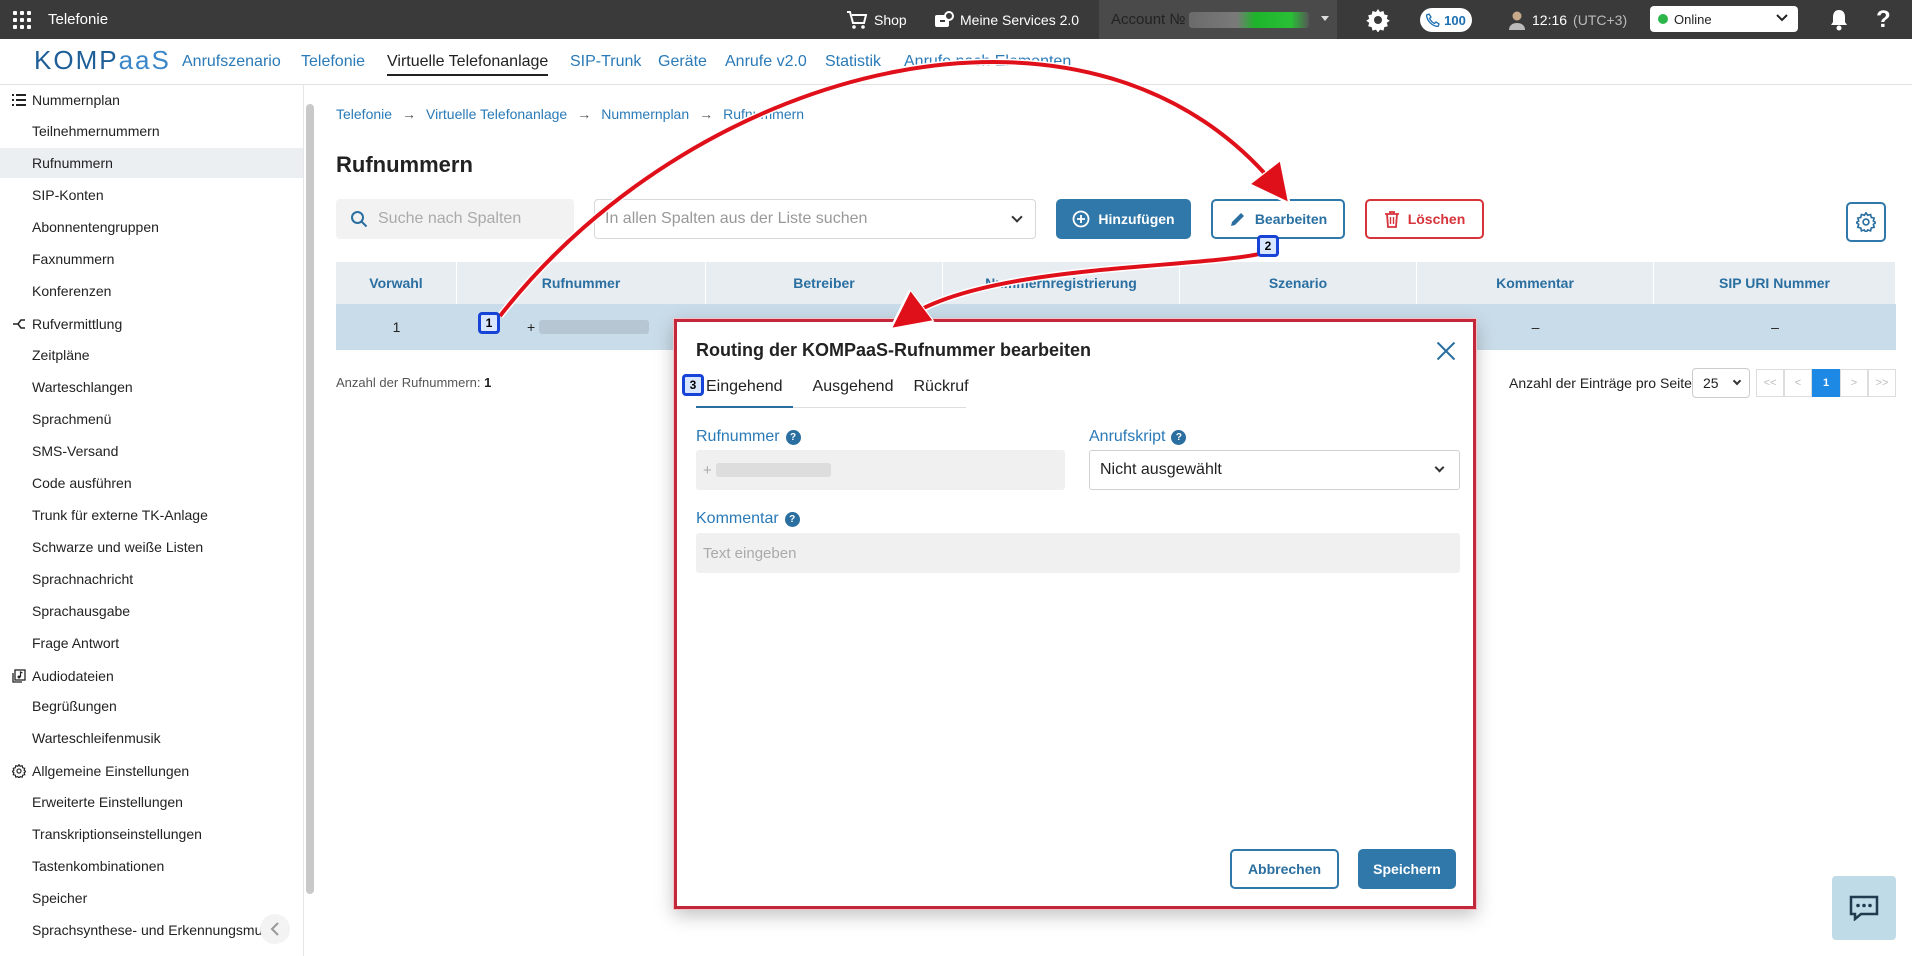  I want to click on nav-anrufszenario: Anrufszenario, so click(231, 62).